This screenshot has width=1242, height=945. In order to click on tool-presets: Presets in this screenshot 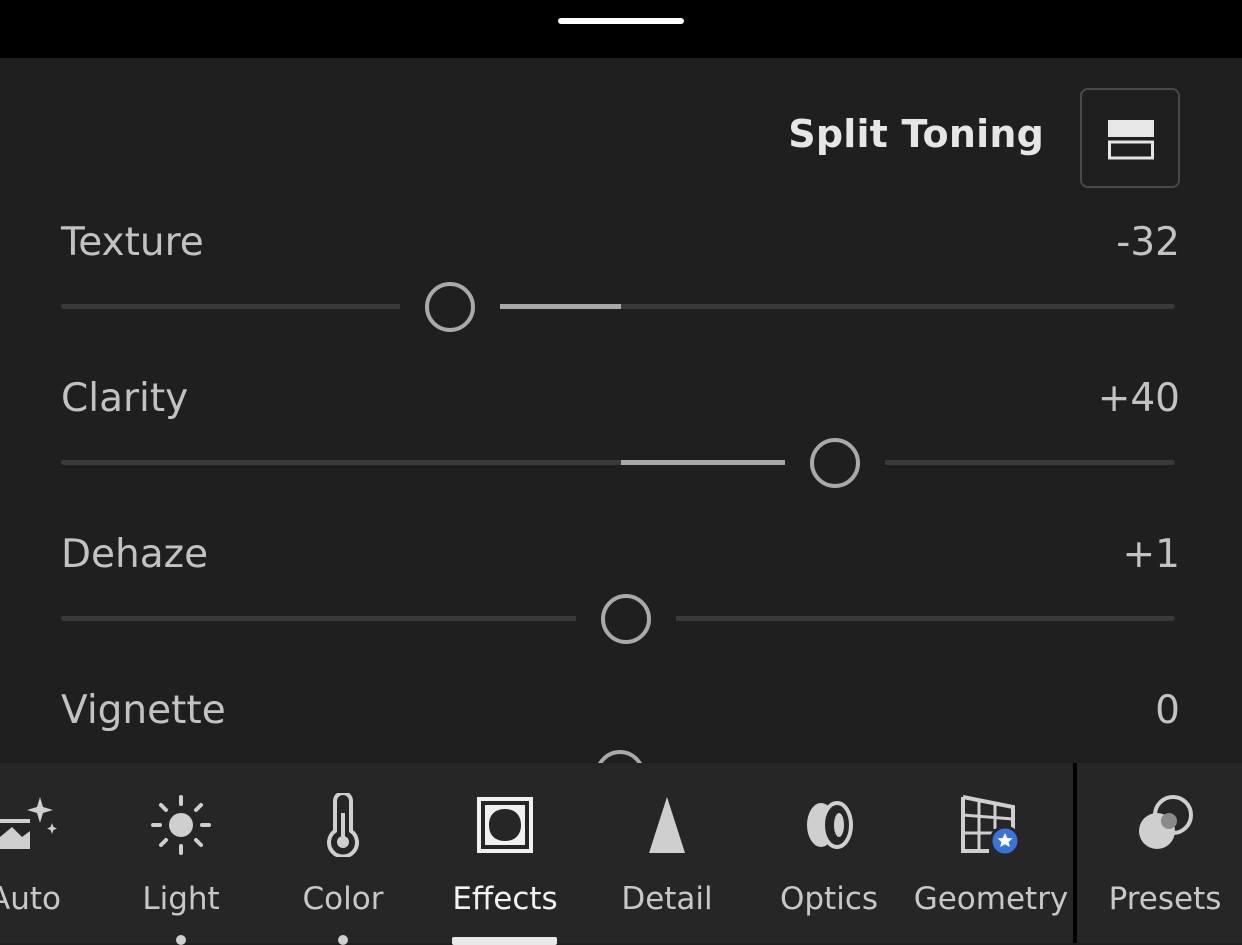, I will do `click(1165, 853)`.